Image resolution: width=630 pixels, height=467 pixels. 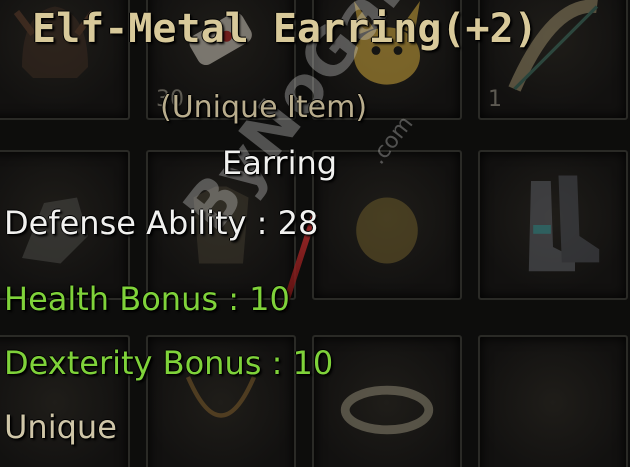 What do you see at coordinates (280, 163) in the screenshot?
I see `item-type: Earring` at bounding box center [280, 163].